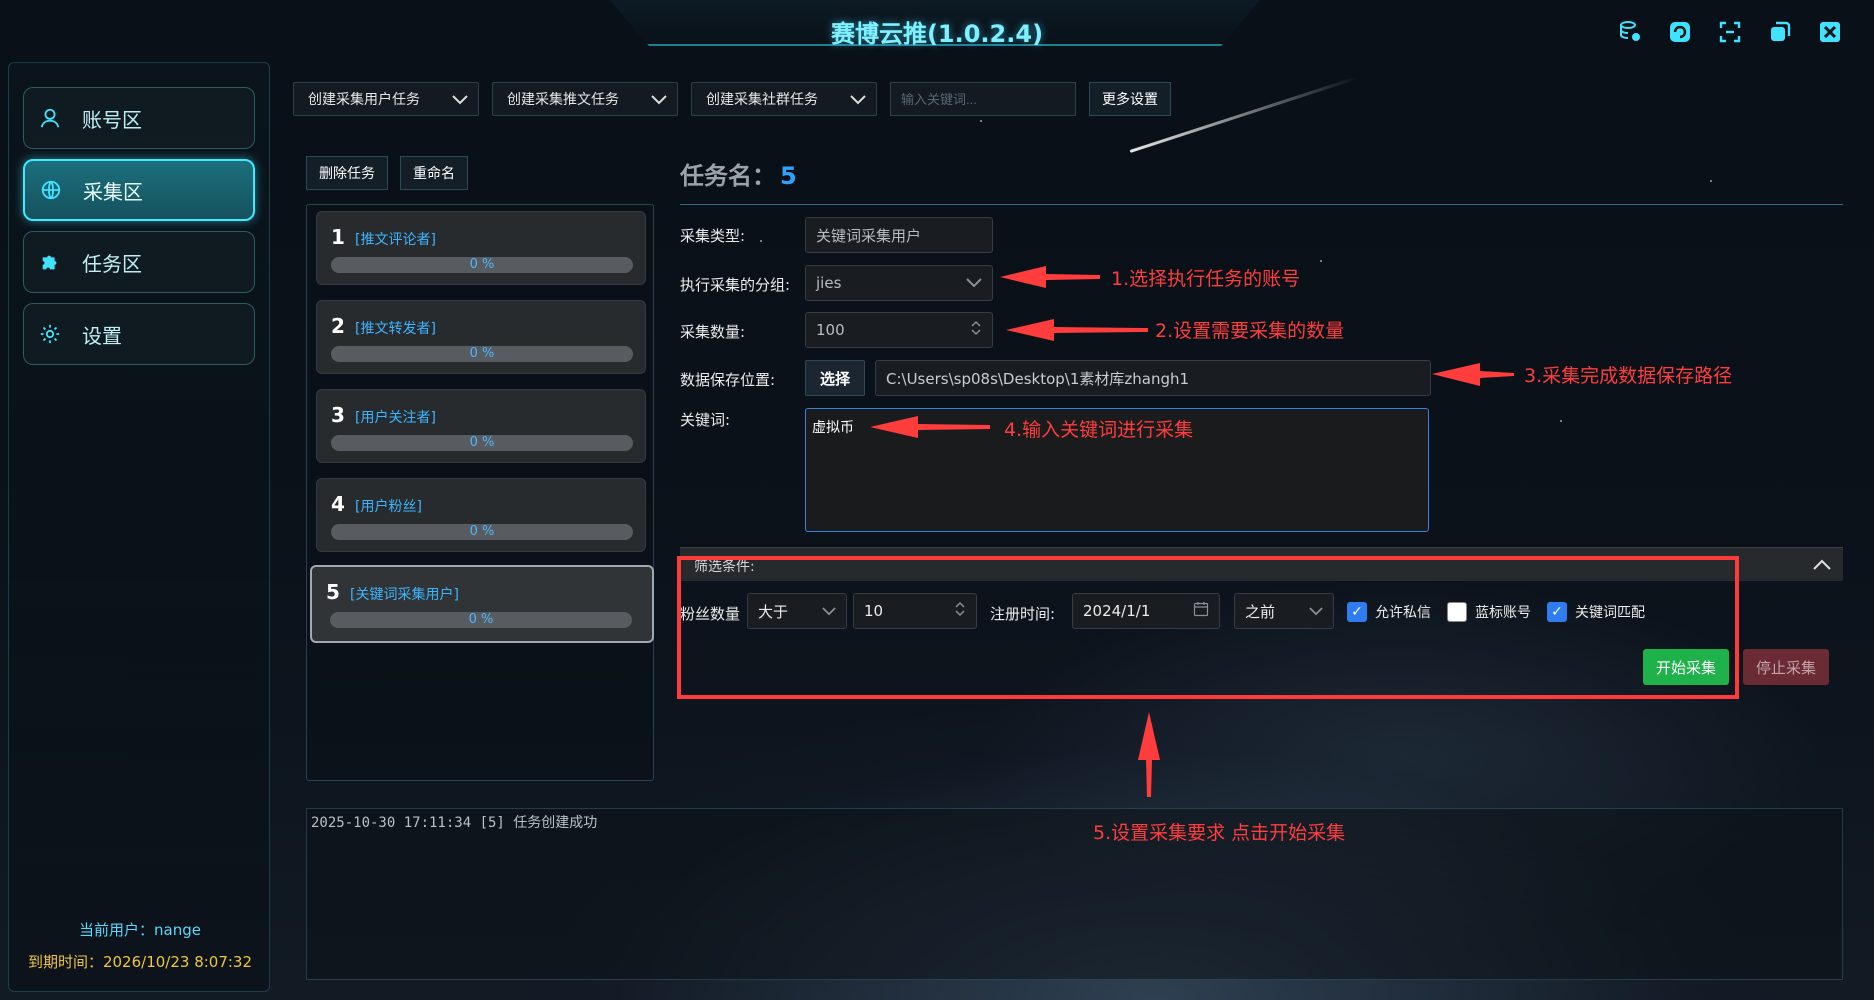 The width and height of the screenshot is (1874, 1000). I want to click on count-stepper: 100, so click(899, 330).